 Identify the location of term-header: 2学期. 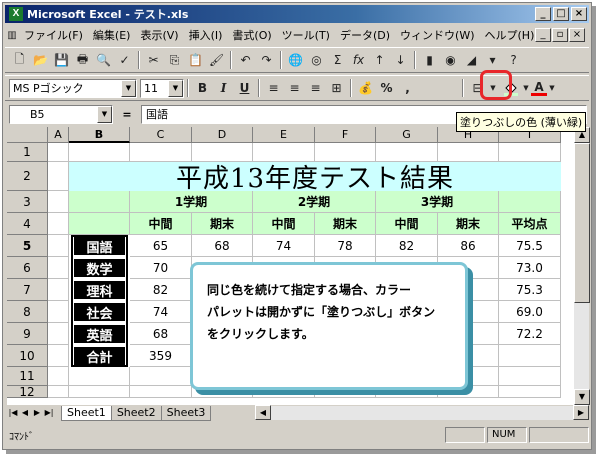
(314, 202).